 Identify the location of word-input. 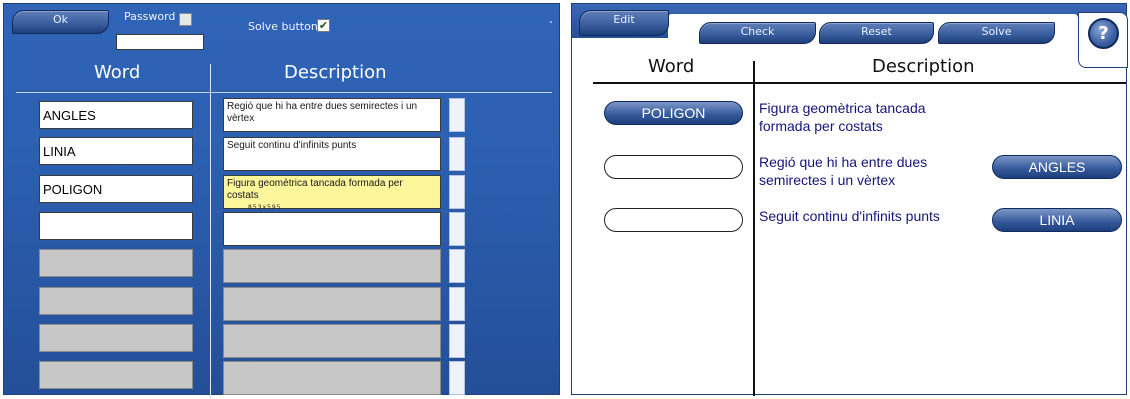
(116, 226).